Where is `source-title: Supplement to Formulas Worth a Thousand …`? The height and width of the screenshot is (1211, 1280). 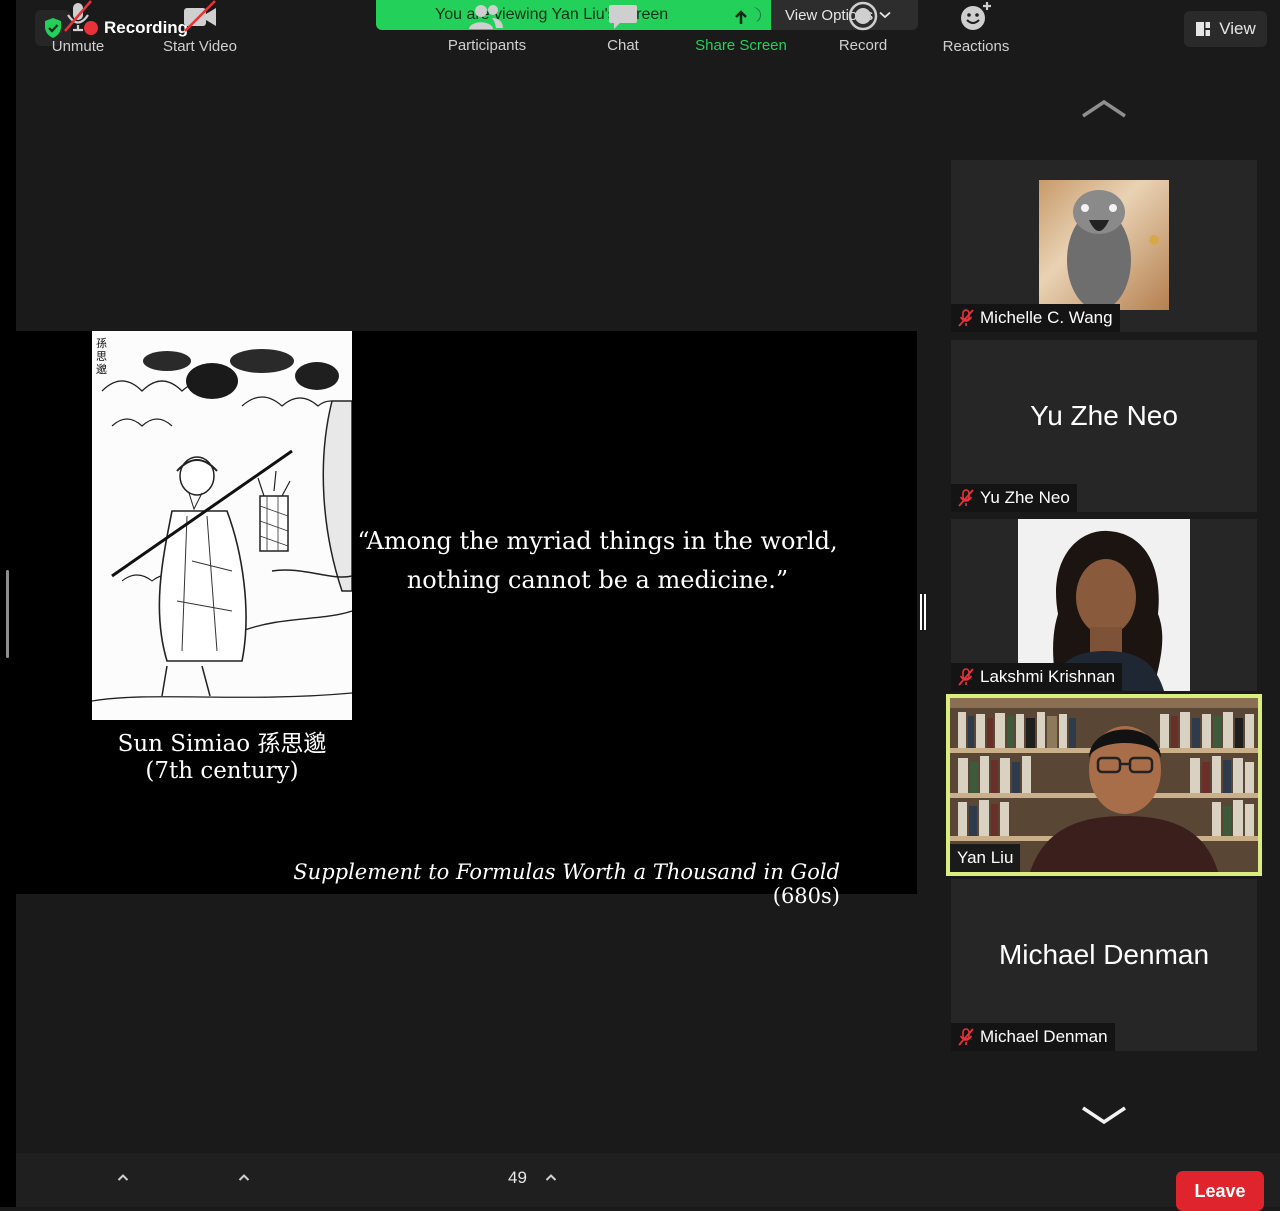
source-title: Supplement to Formulas Worth a Thousand … is located at coordinates (566, 872).